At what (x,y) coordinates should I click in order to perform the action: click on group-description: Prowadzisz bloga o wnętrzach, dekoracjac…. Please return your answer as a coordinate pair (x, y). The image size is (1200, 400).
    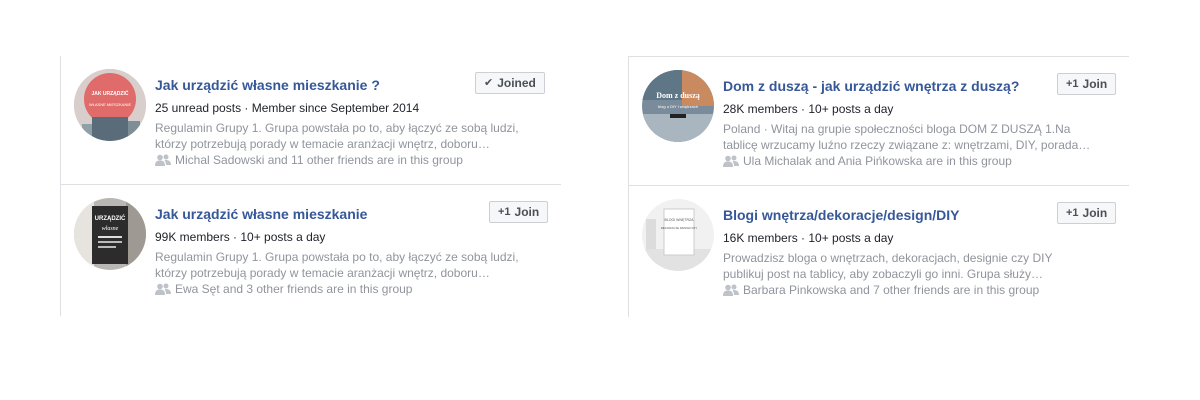
    Looking at the image, I should click on (915, 266).